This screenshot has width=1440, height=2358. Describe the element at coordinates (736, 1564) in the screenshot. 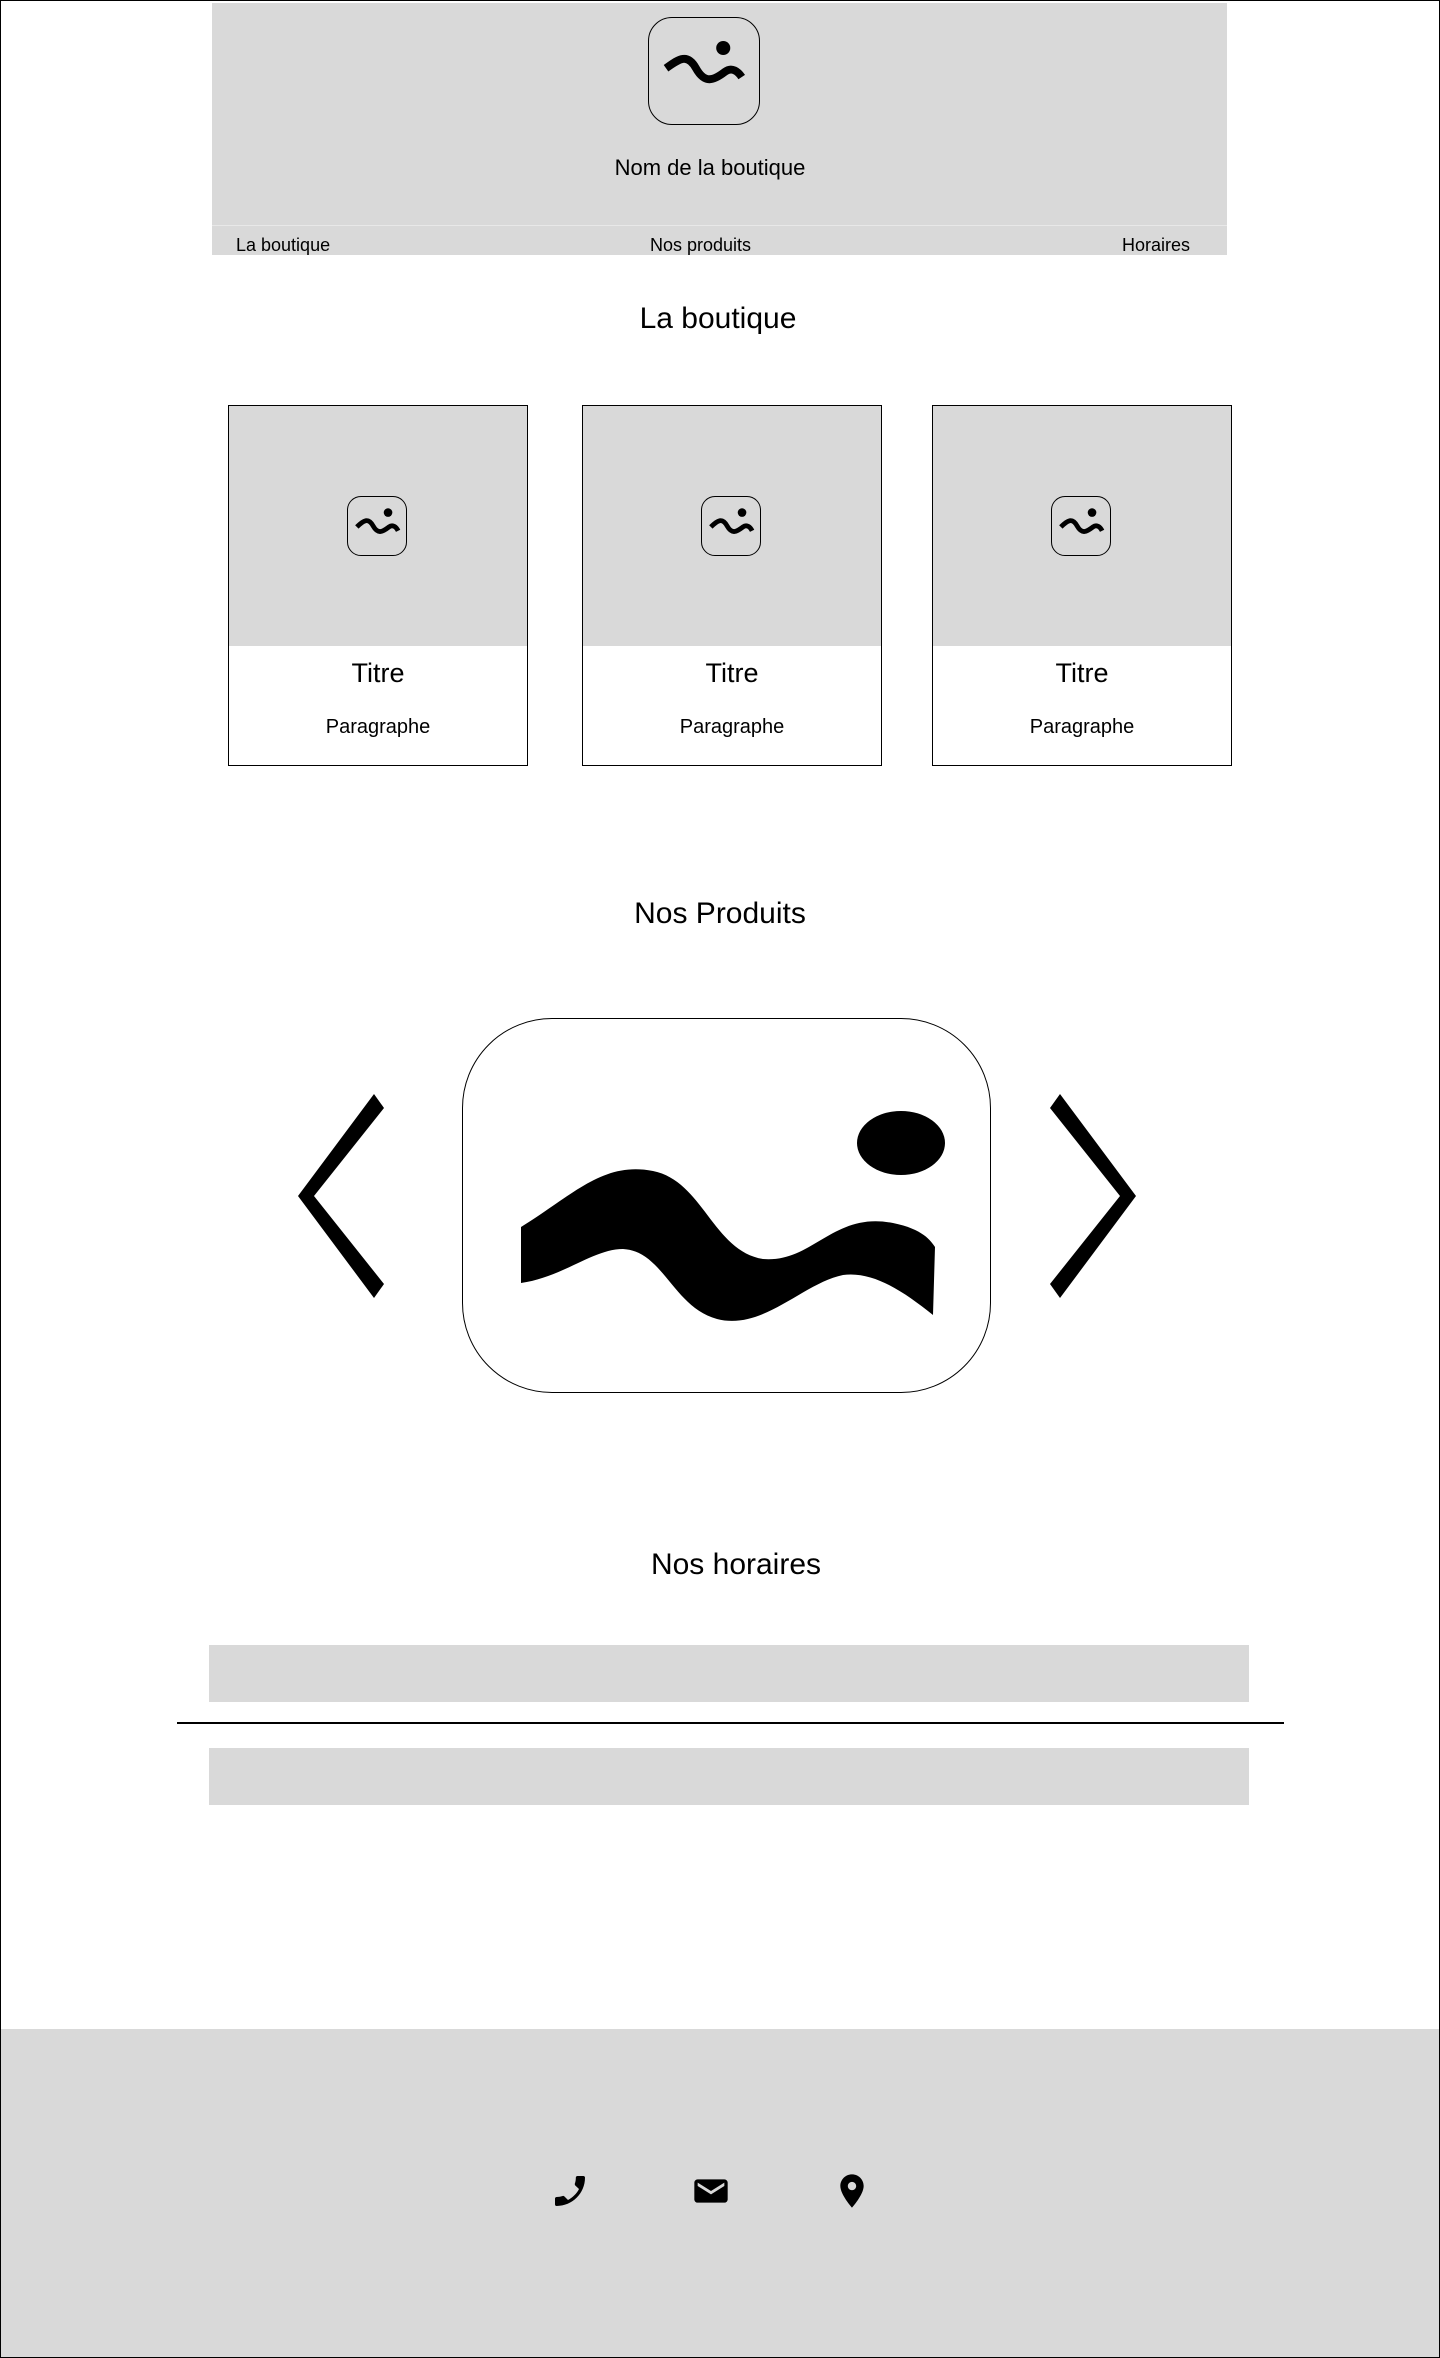

I see `section-title-horaires: Nos horaires` at that location.